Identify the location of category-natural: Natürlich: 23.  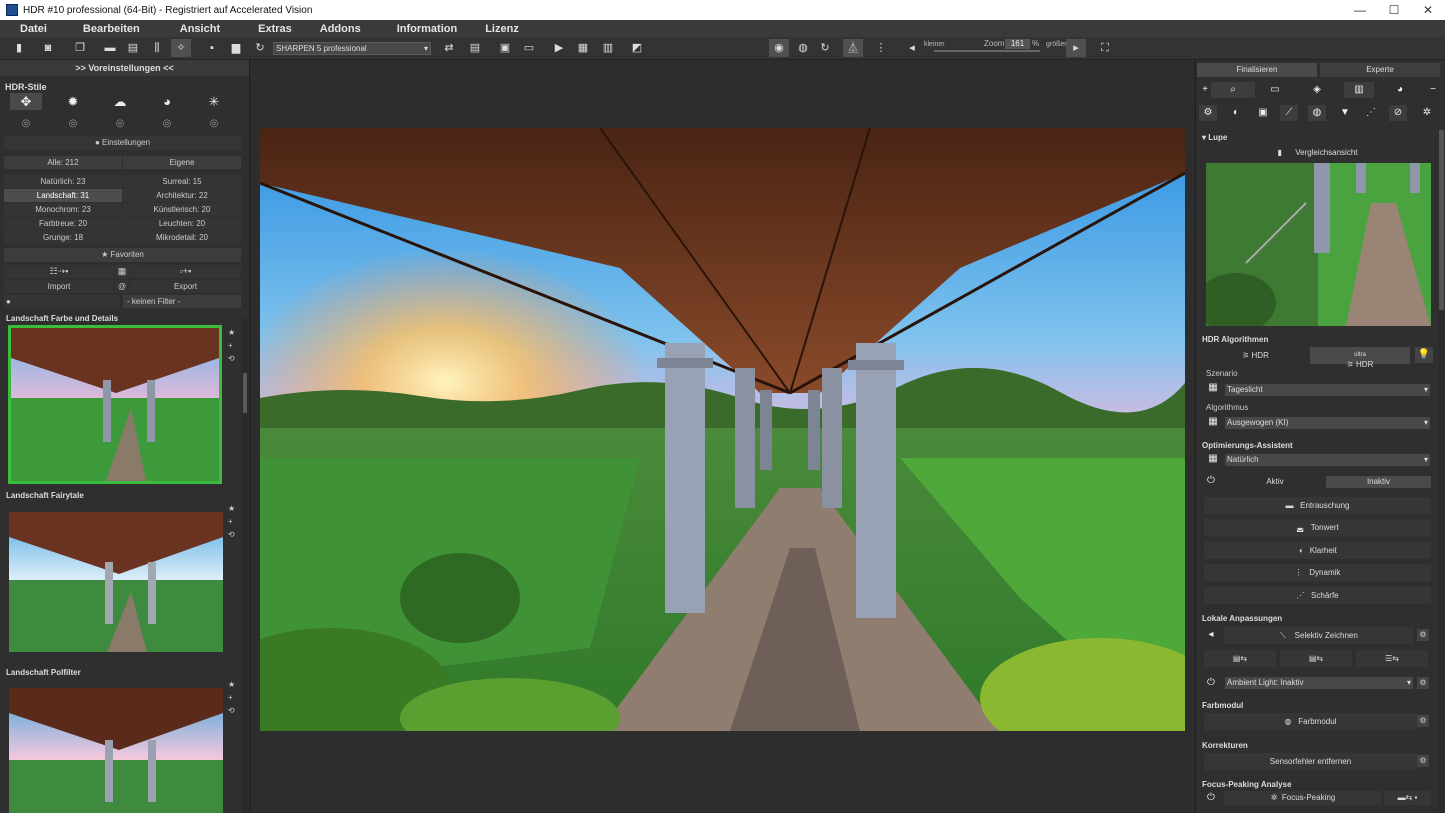
(63, 181).